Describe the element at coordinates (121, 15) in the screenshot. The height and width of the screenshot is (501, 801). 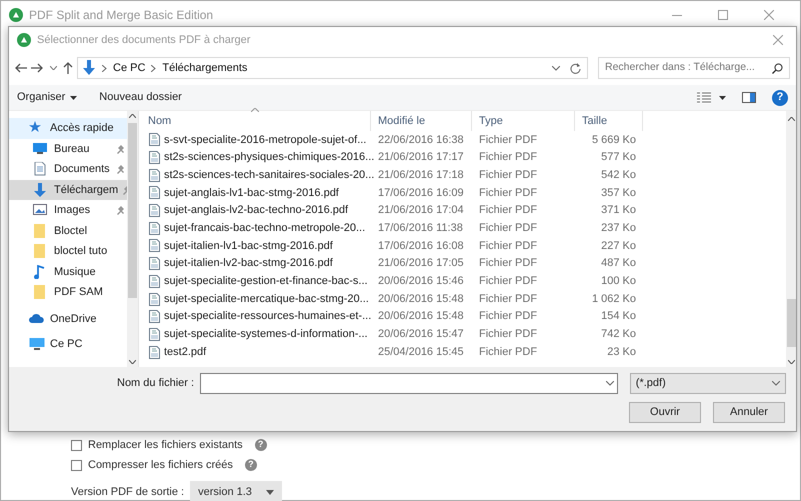
I see `window-title: PDF Split and Merge Basic Edition` at that location.